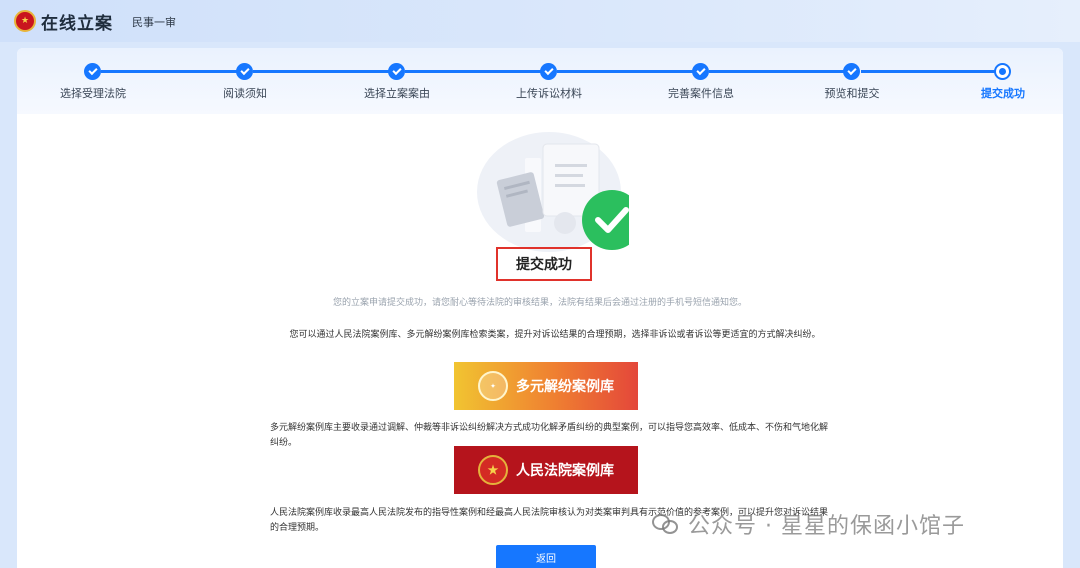 Image resolution: width=1080 pixels, height=568 pixels. Describe the element at coordinates (1003, 93) in the screenshot. I see `step-label-submit-success: 提交成功` at that location.